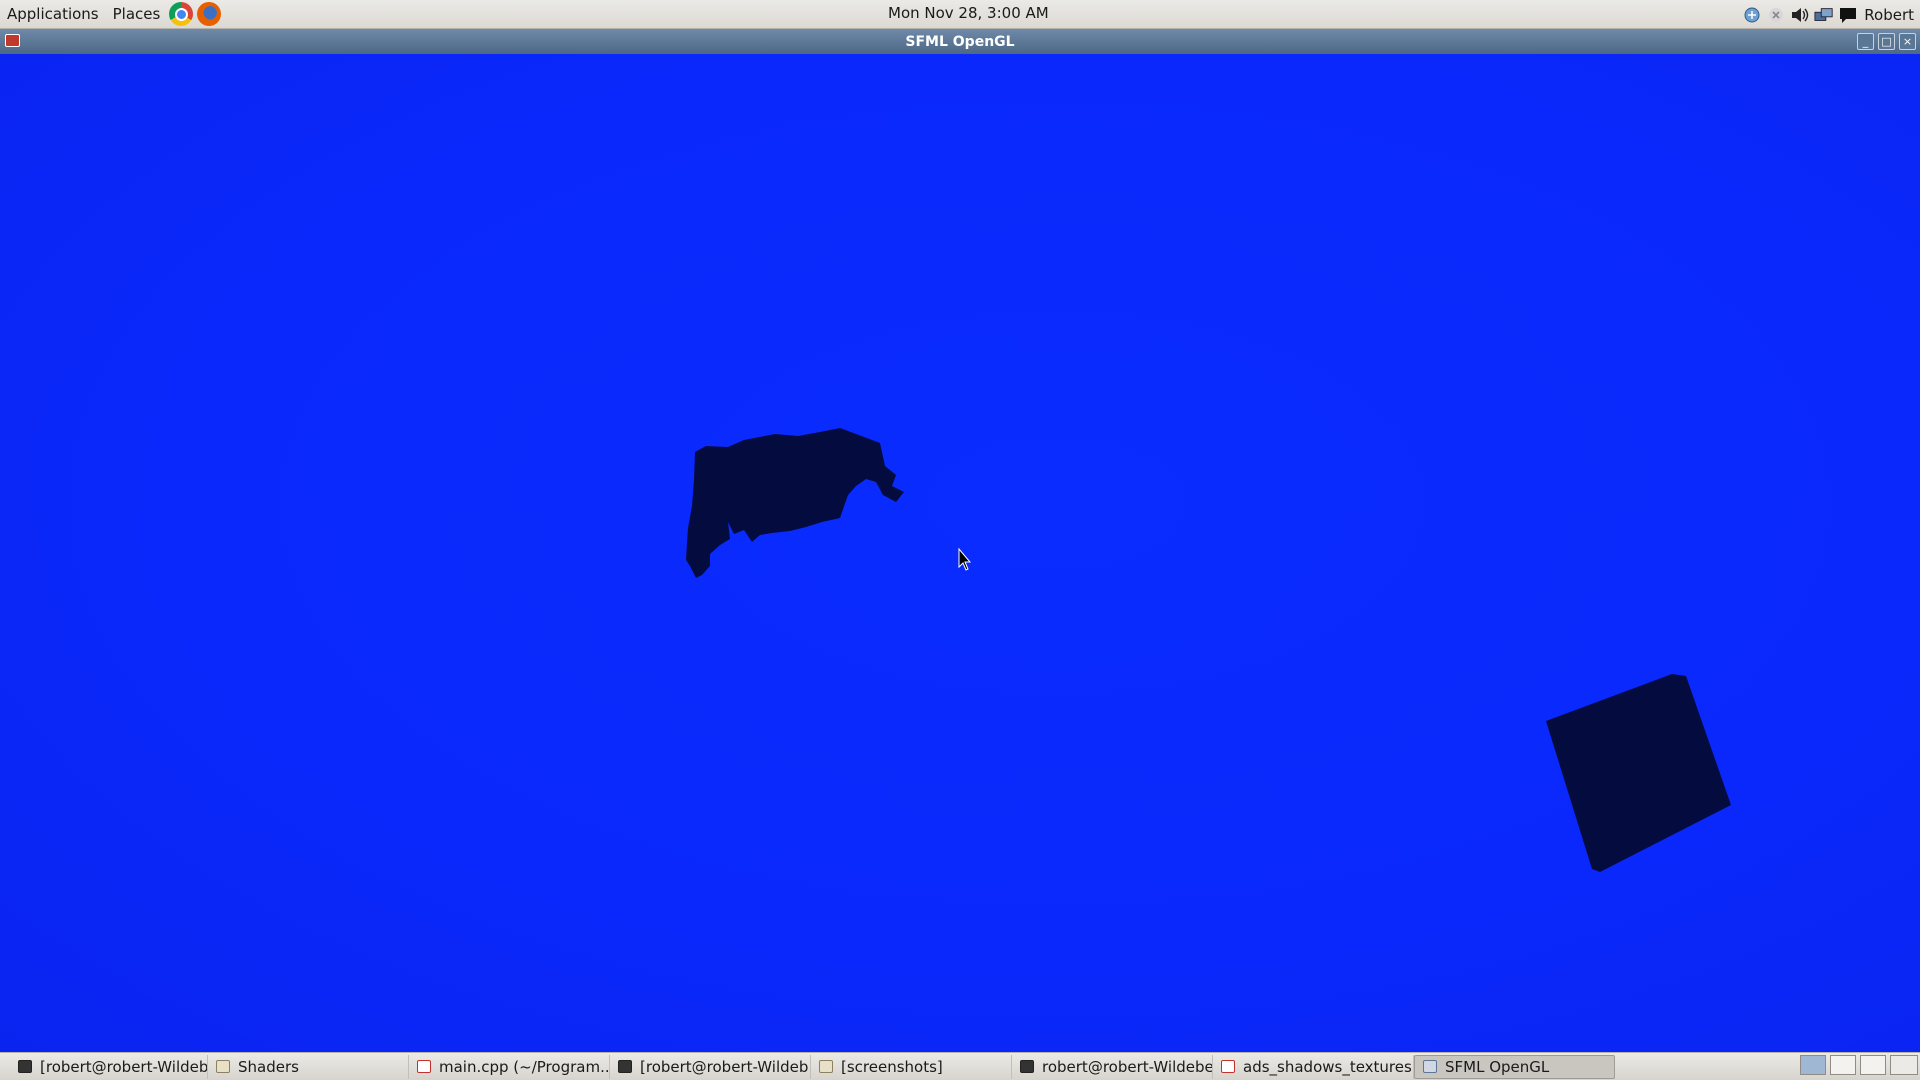 The image size is (1920, 1080). What do you see at coordinates (181, 14) in the screenshot?
I see `chrome-icon` at bounding box center [181, 14].